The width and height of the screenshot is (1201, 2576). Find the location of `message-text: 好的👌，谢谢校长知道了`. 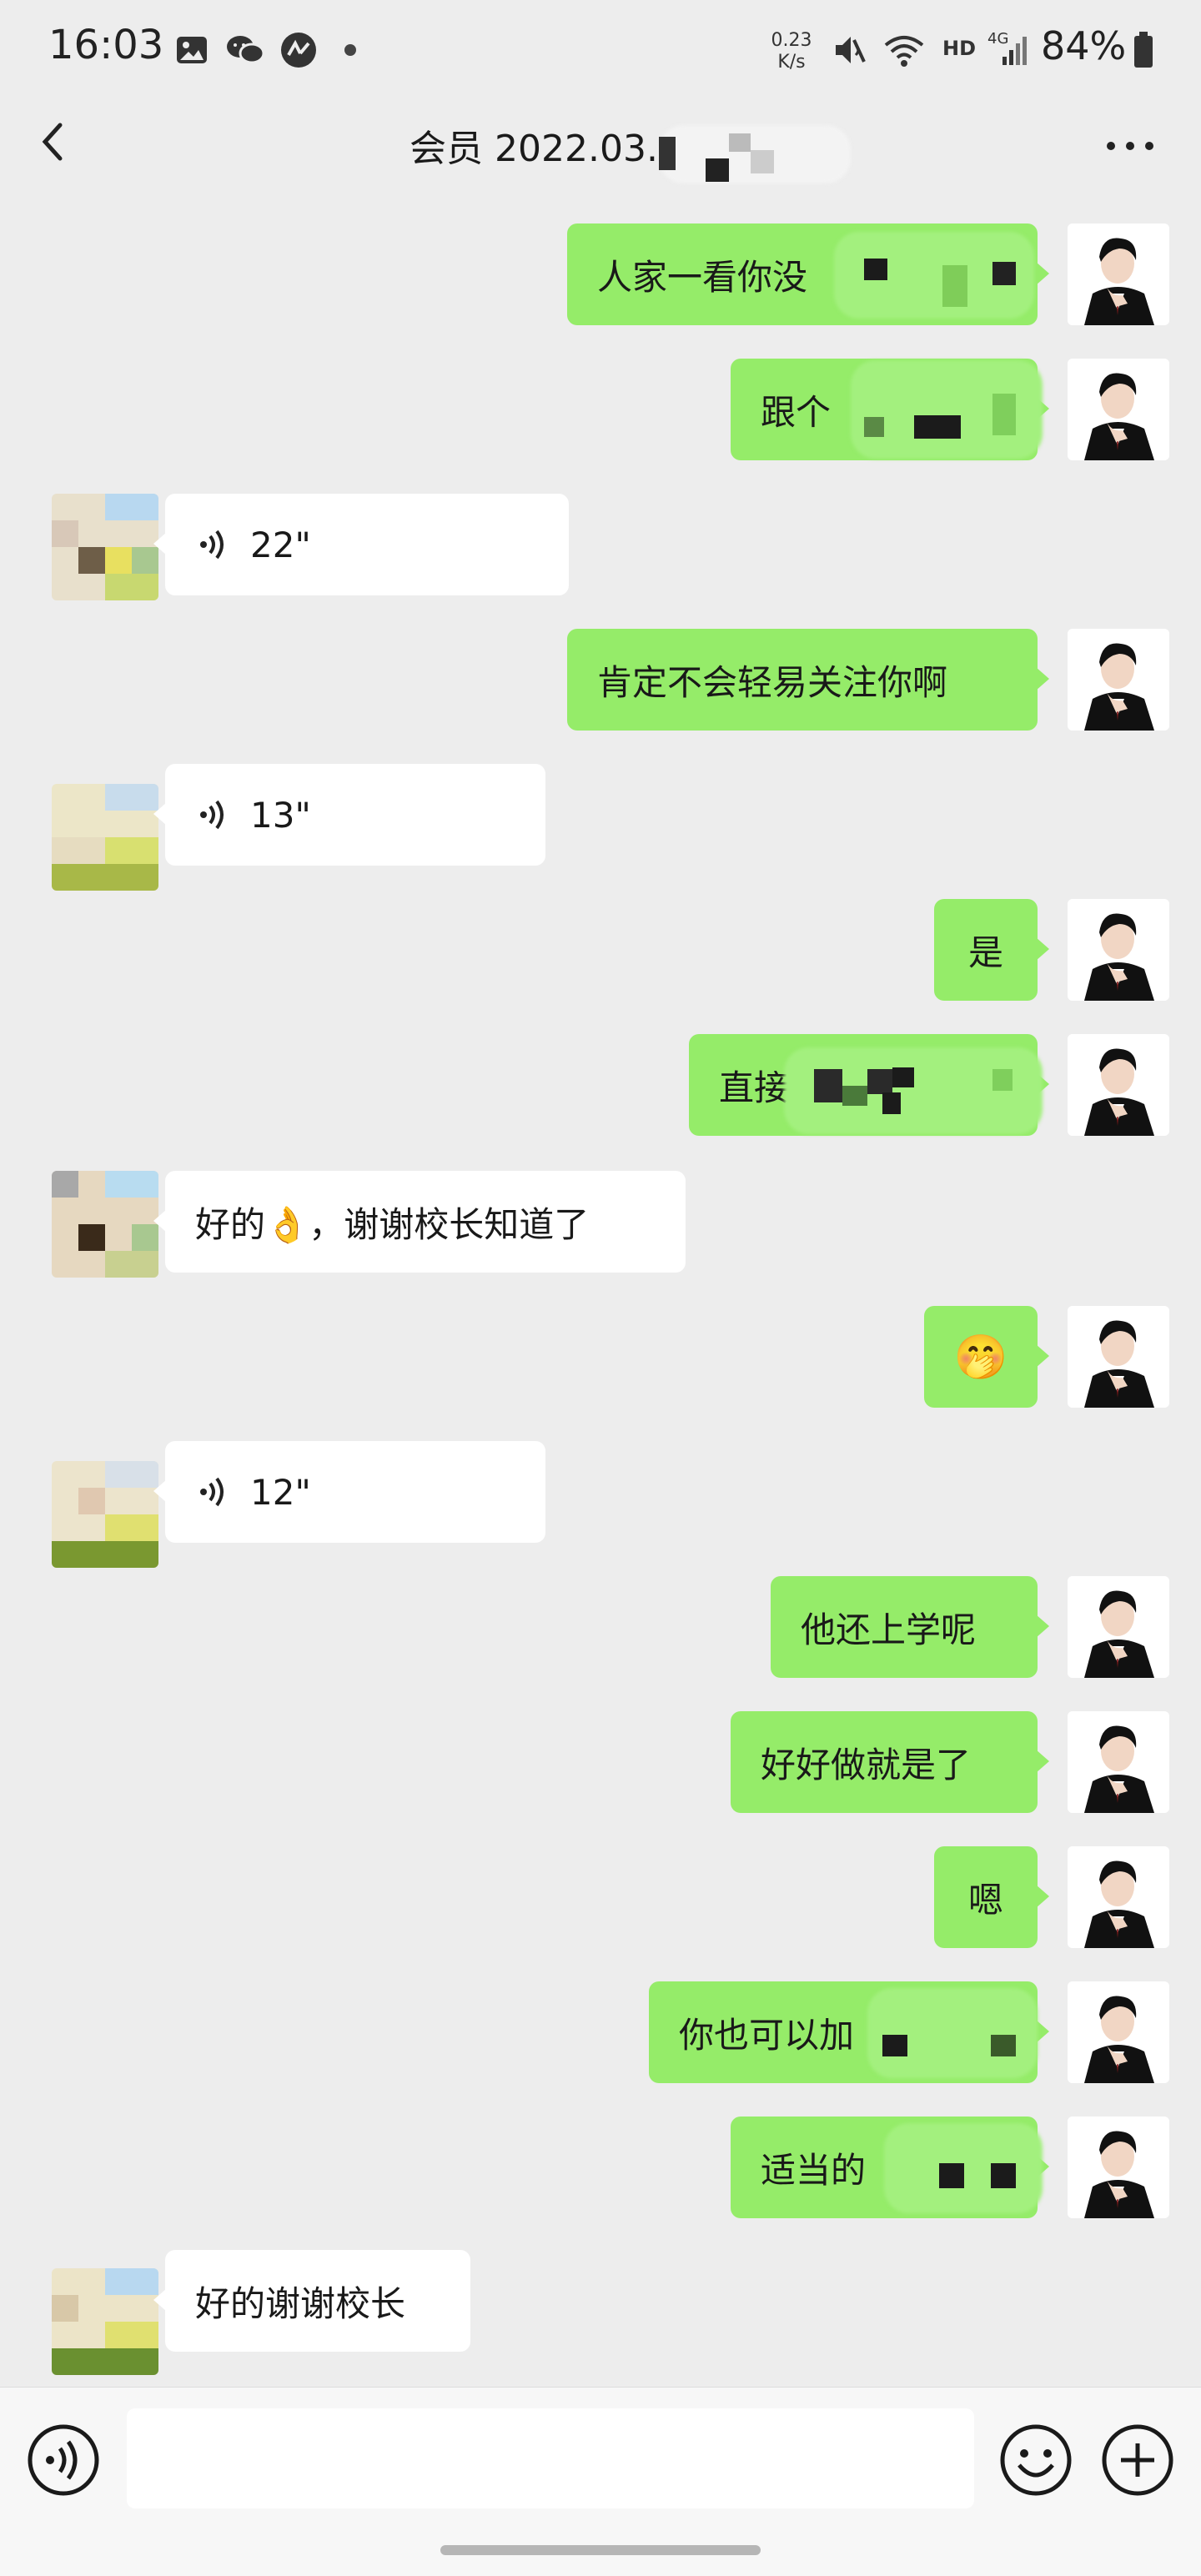

message-text: 好的👌，谢谢校长知道了 is located at coordinates (393, 1224).